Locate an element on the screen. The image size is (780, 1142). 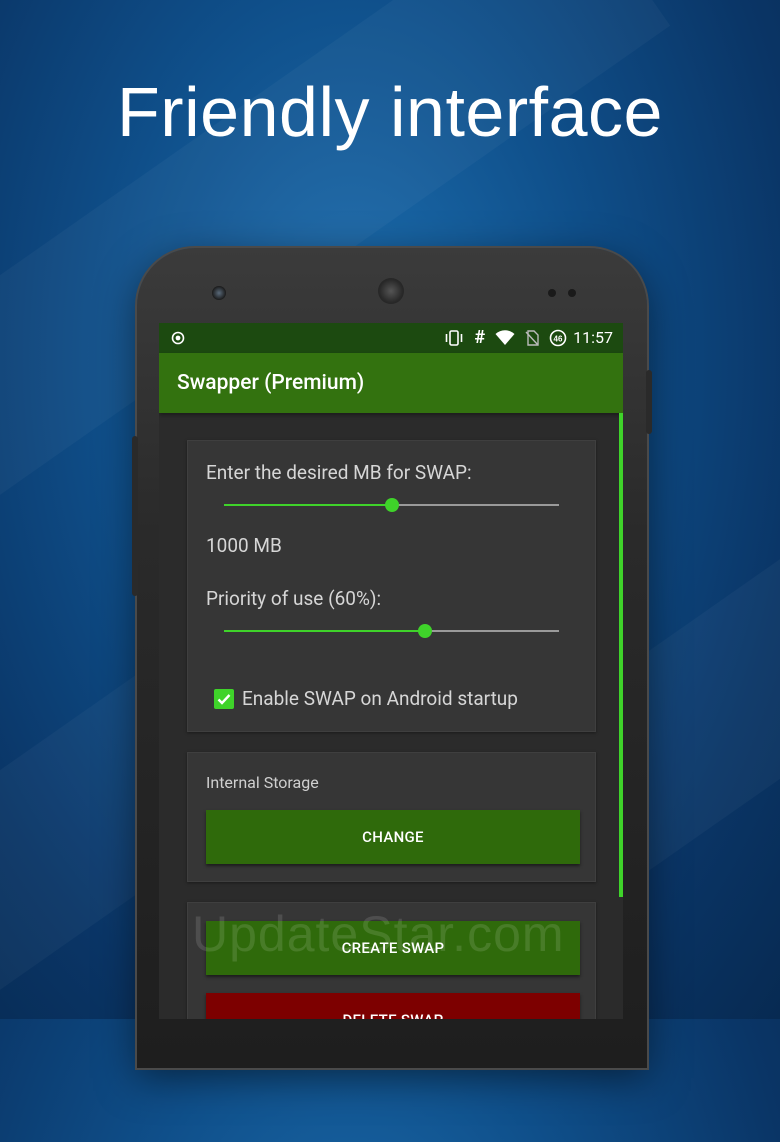
create-swap-button: CREATE SWAP is located at coordinates (393, 948).